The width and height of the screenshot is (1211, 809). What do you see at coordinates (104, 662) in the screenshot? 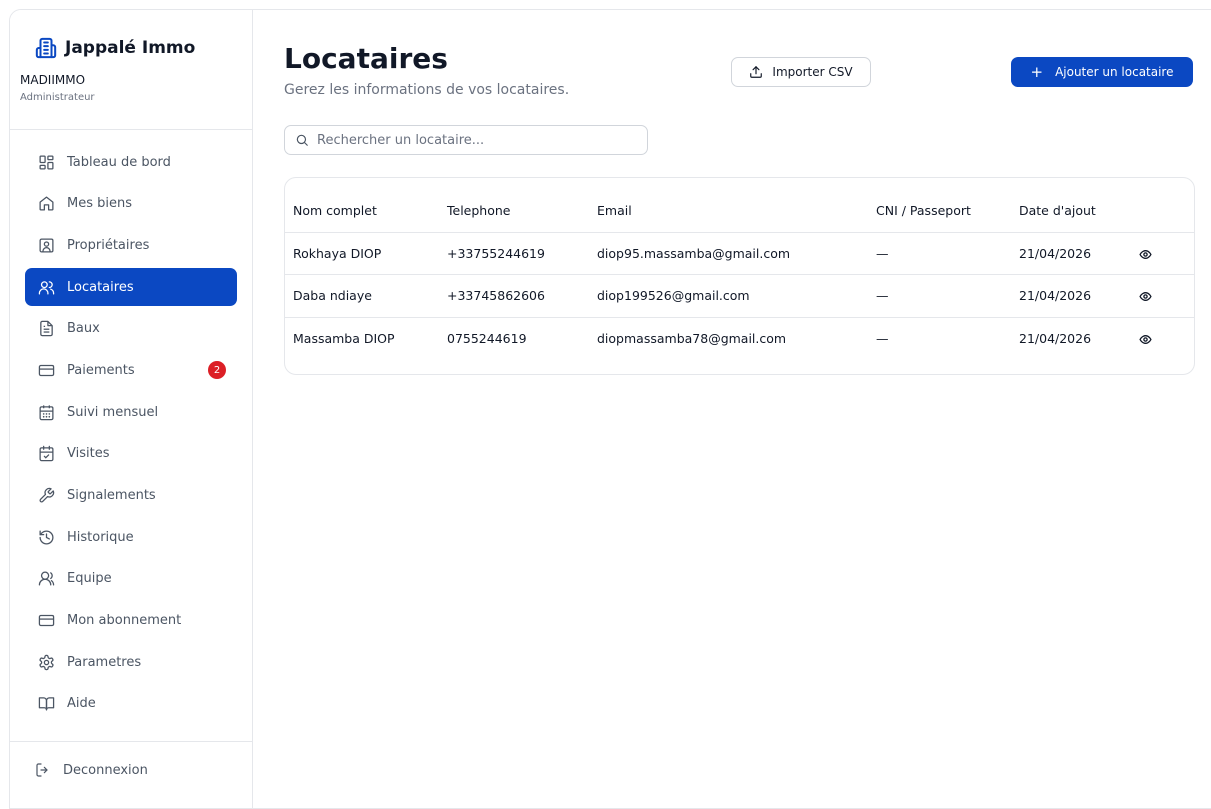
I see `sidebar-item-label: Parametres` at bounding box center [104, 662].